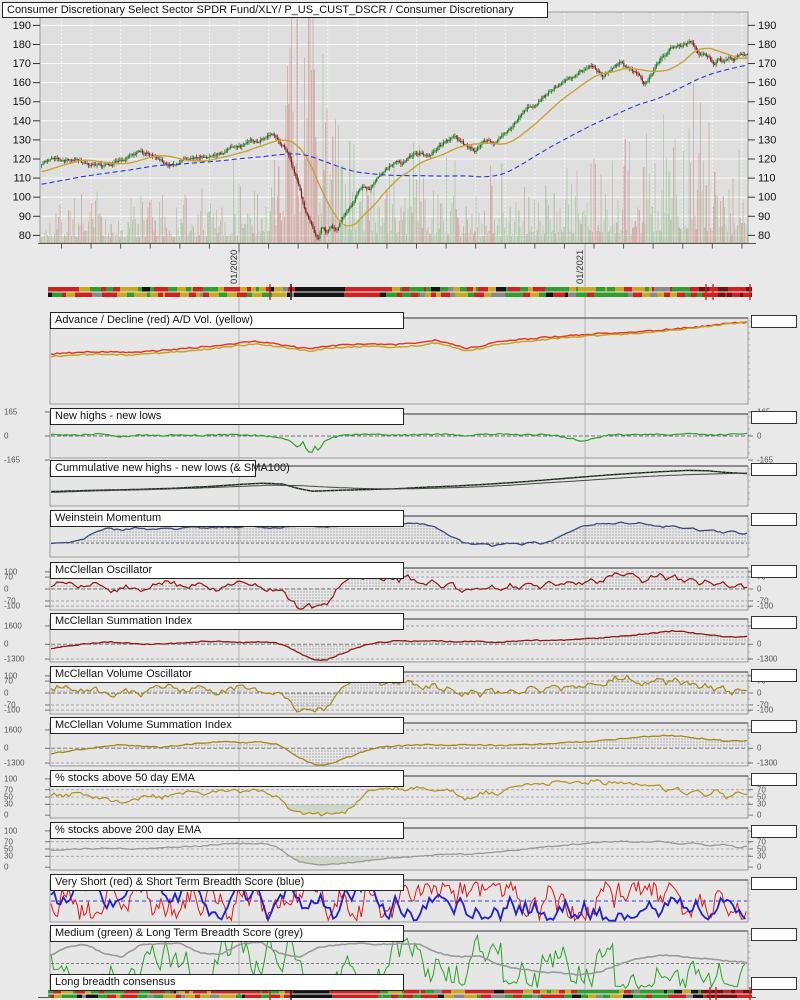 This screenshot has width=800, height=1000. What do you see at coordinates (227, 778) in the screenshot?
I see `panel-label-pct-above-50ema: % stocks above 50 day EMA` at bounding box center [227, 778].